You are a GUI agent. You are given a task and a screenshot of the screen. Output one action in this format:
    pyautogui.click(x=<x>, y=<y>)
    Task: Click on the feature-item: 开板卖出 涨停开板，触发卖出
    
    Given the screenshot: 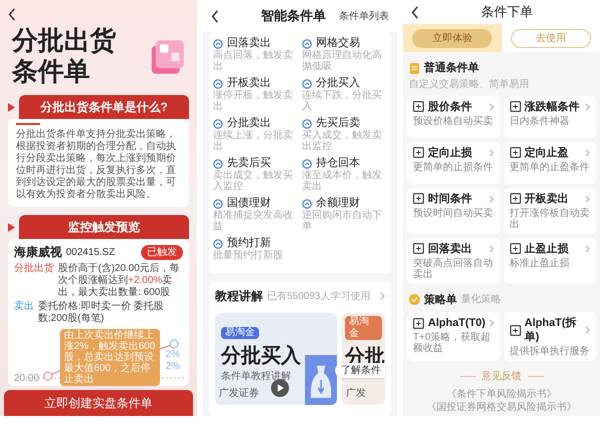 What is the action you would take?
    pyautogui.click(x=255, y=92)
    